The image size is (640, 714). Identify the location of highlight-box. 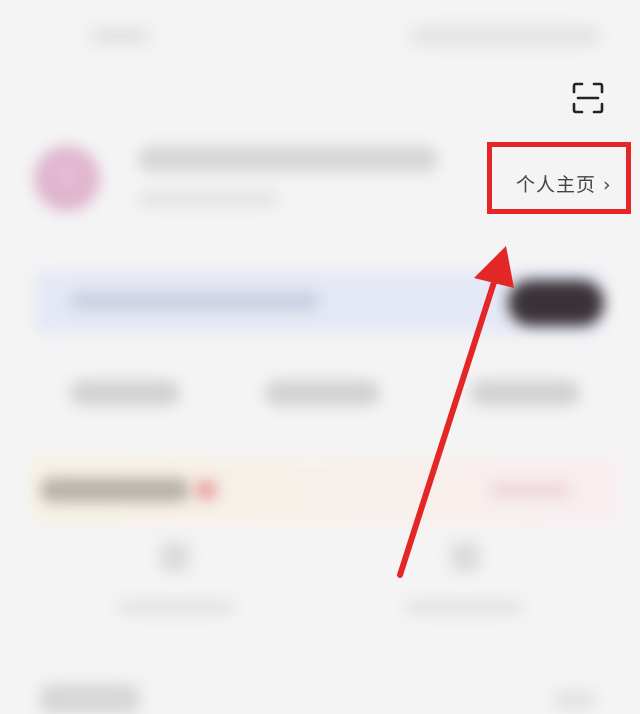
(559, 178).